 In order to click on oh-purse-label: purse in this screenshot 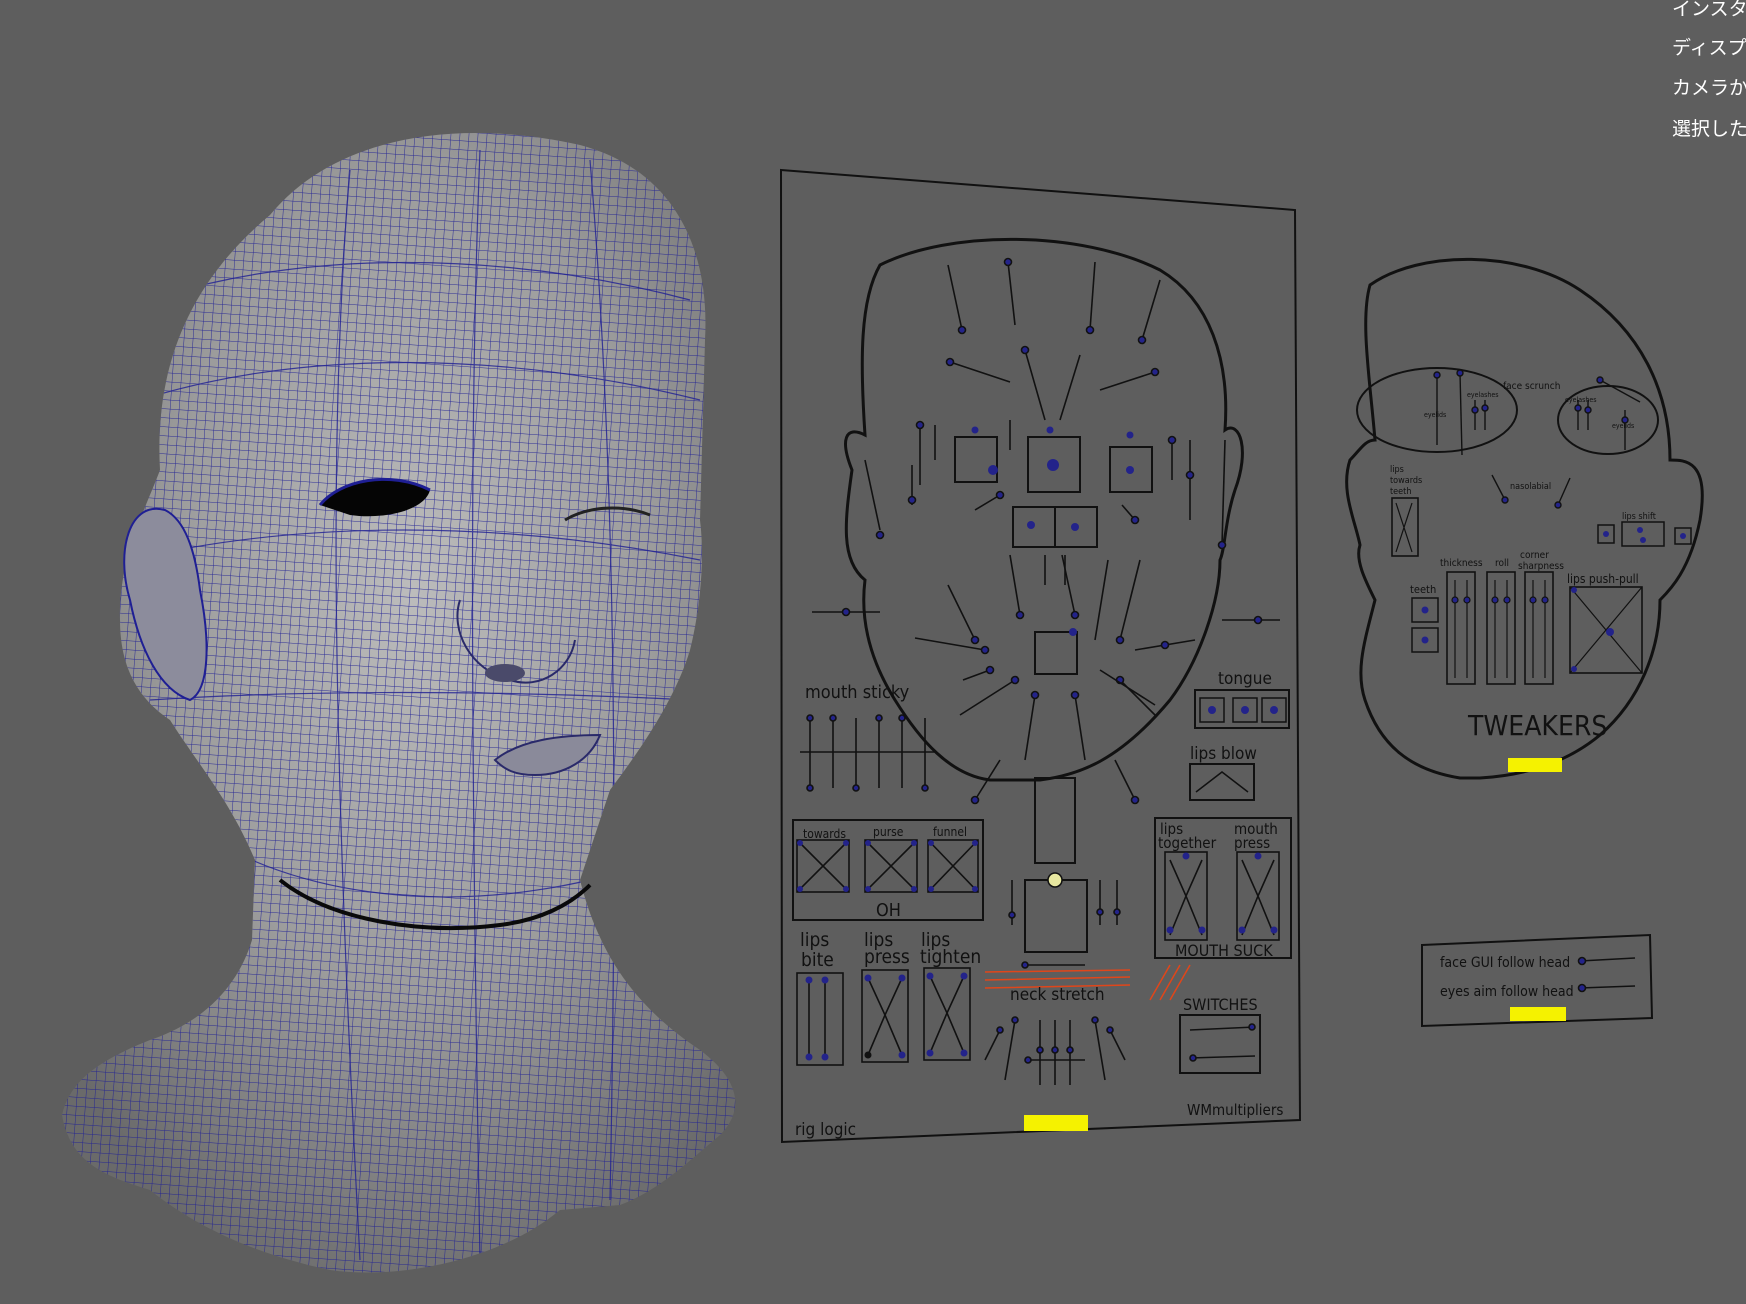, I will do `click(888, 832)`.